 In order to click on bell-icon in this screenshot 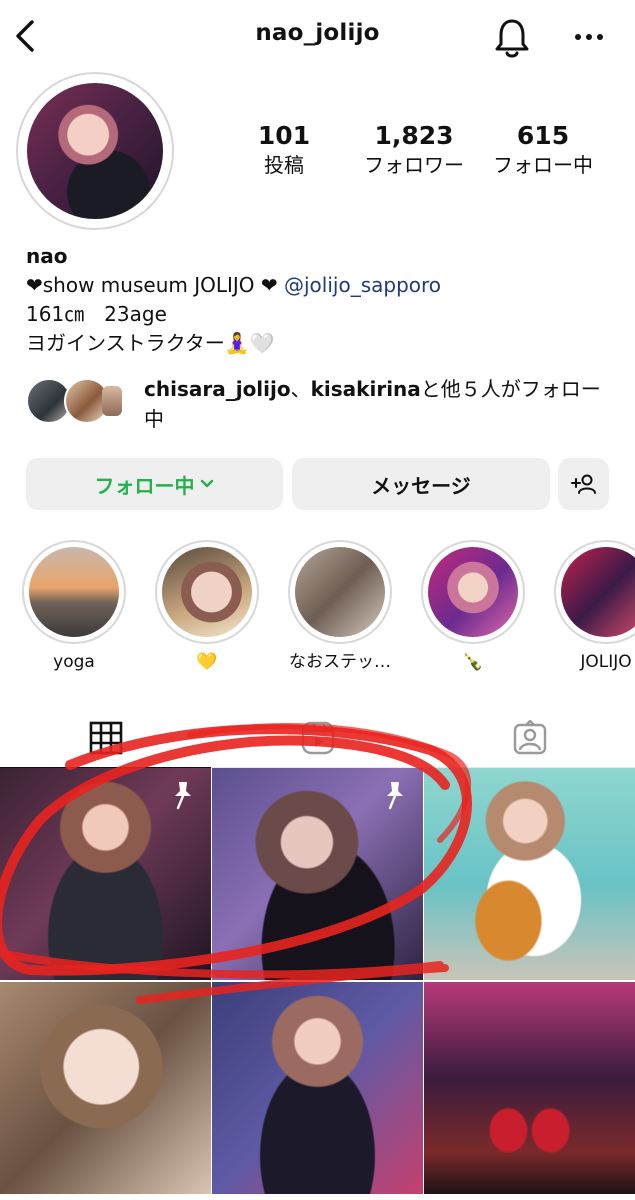, I will do `click(512, 38)`.